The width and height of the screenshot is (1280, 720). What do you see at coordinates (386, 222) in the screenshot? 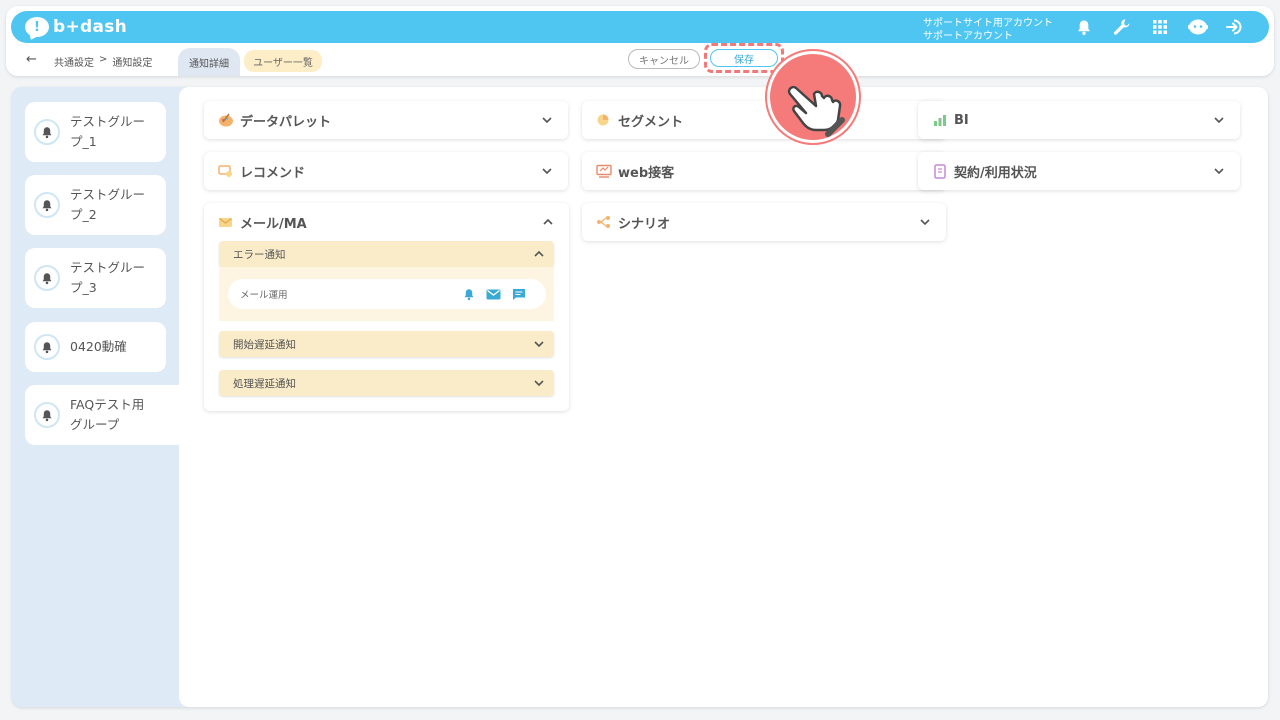
I see `category-mail-header: メール/MA` at bounding box center [386, 222].